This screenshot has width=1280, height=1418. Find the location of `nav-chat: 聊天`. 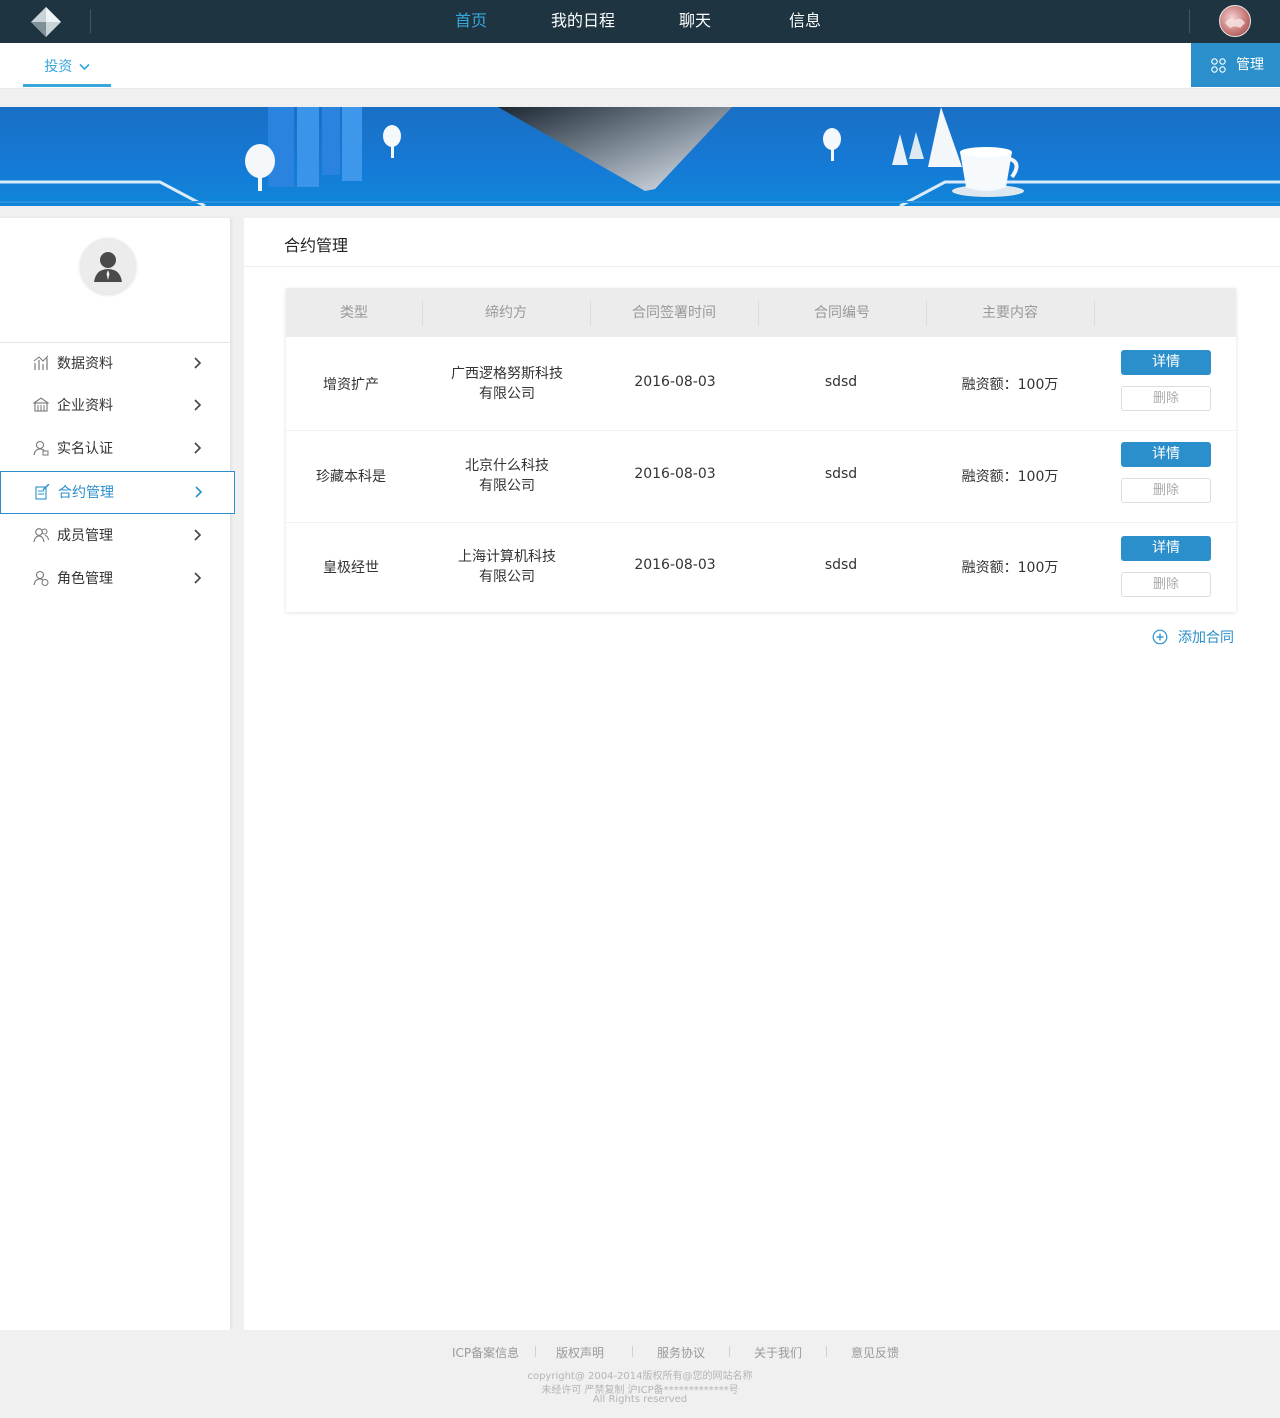

nav-chat: 聊天 is located at coordinates (695, 21).